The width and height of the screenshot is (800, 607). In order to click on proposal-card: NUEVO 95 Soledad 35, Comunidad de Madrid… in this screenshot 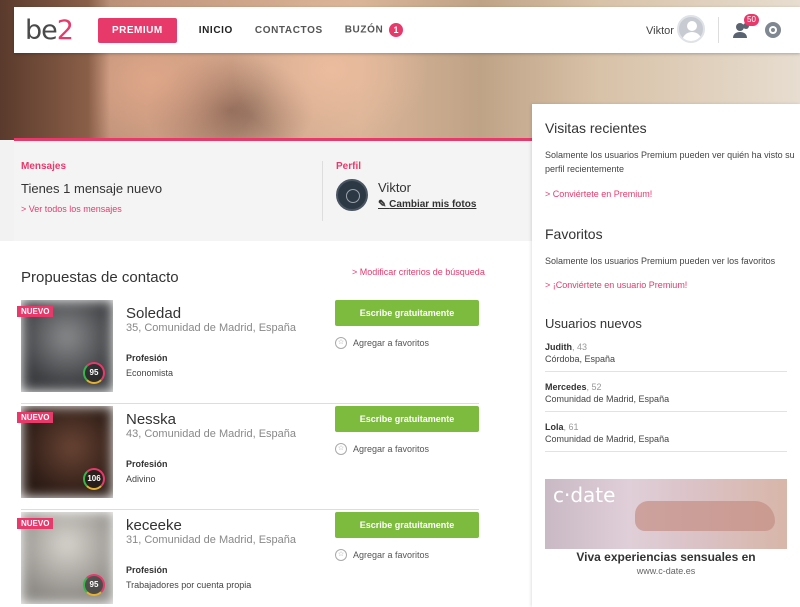, I will do `click(248, 352)`.